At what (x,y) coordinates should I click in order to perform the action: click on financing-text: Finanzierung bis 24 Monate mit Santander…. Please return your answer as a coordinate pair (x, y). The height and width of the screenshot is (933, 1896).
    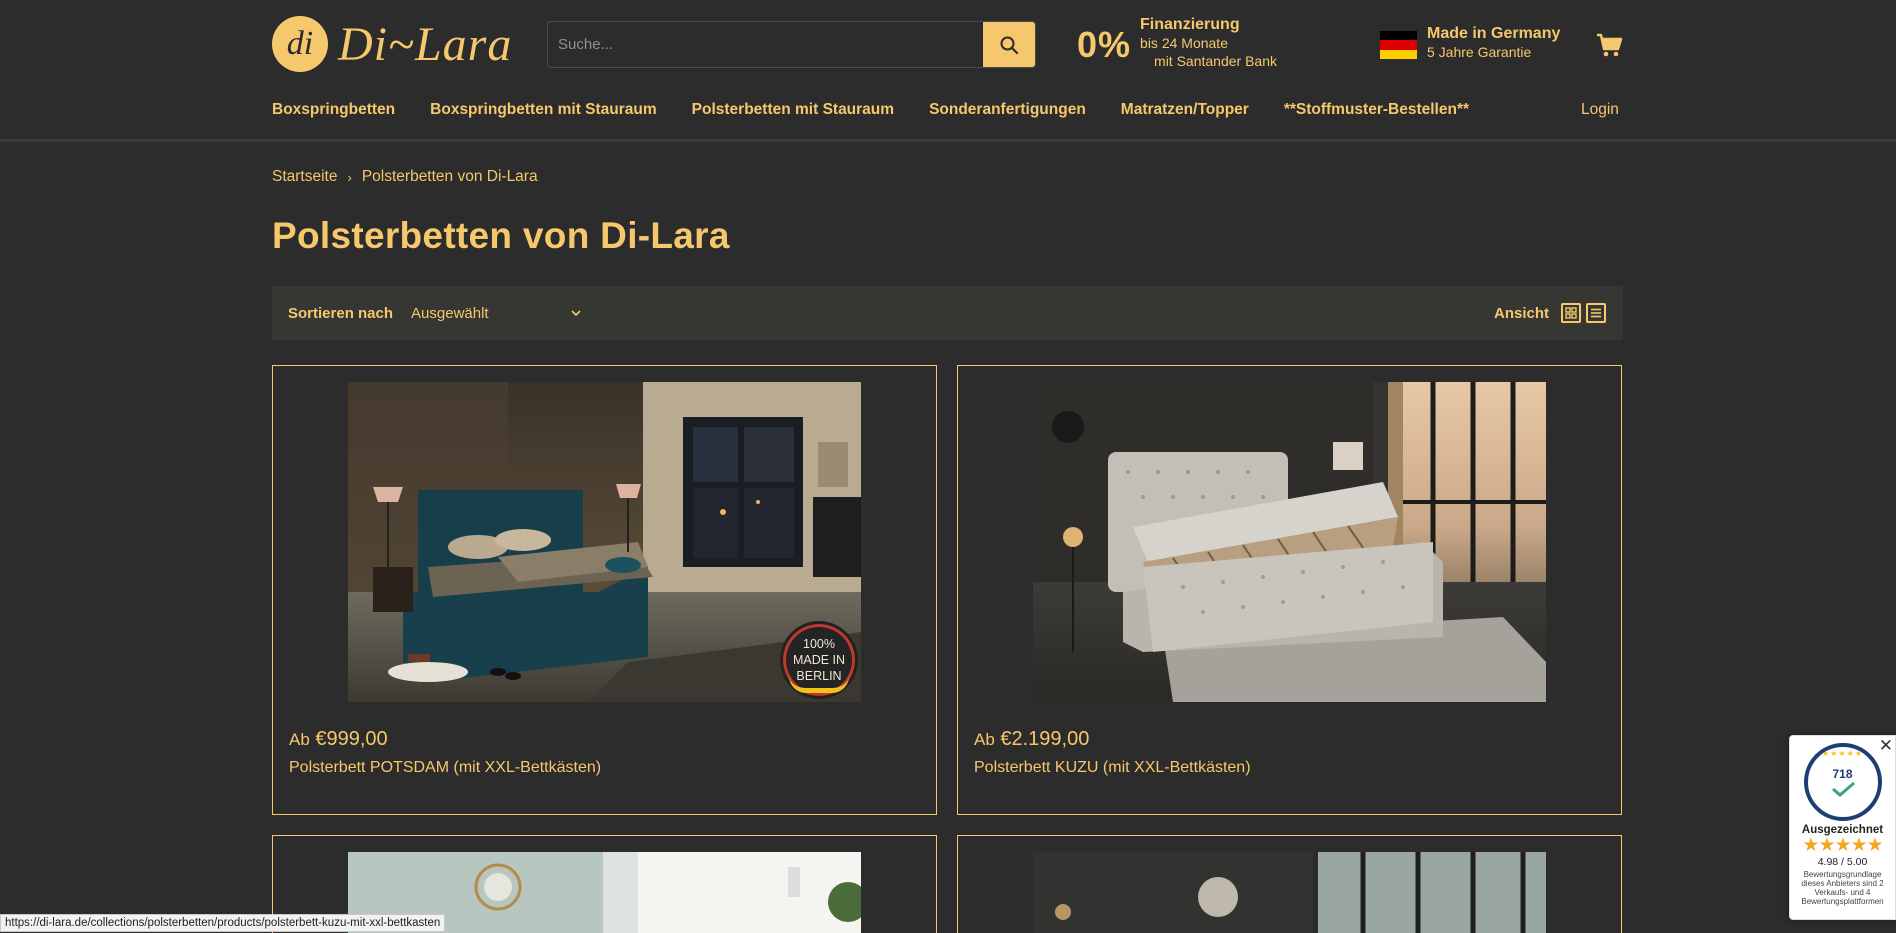
    Looking at the image, I should click on (1208, 43).